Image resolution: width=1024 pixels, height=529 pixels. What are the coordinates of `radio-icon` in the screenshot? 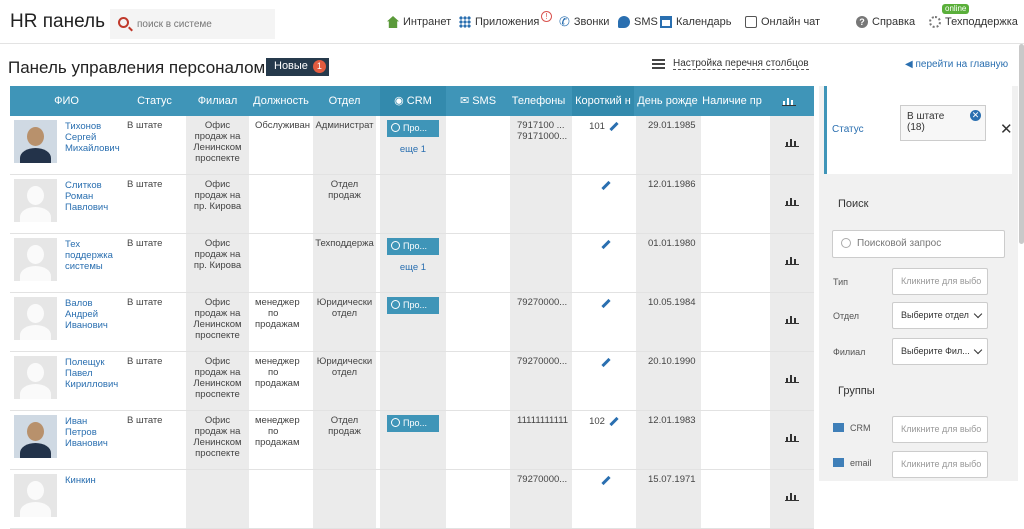 It's located at (395, 304).